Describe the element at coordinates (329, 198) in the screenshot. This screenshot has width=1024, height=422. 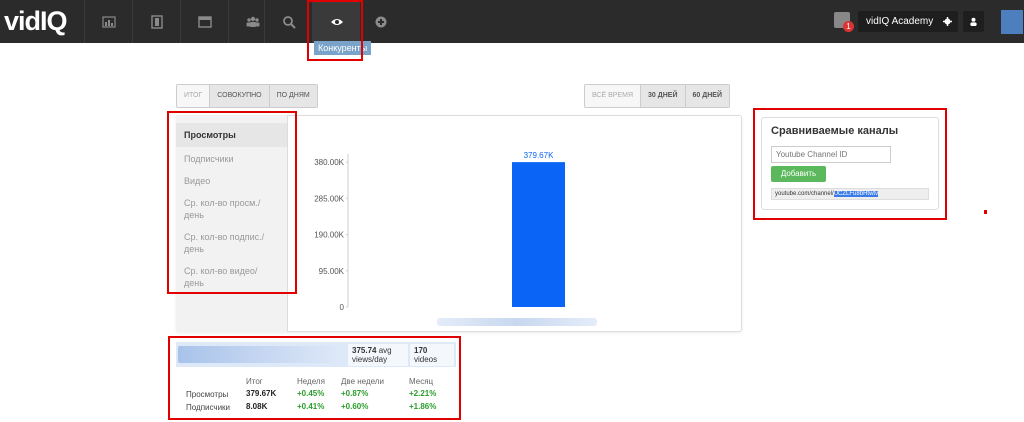
I see `y-tick-label: 285.00K` at that location.